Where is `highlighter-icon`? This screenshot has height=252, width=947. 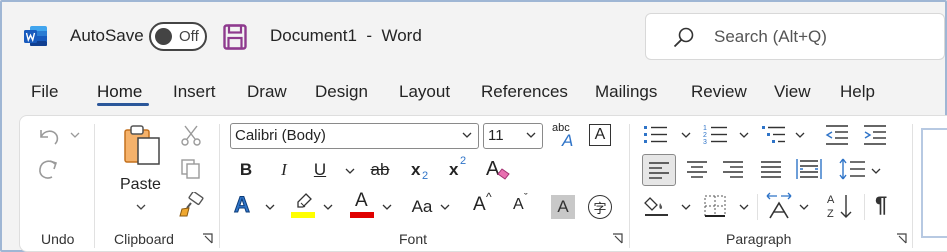 highlighter-icon is located at coordinates (304, 200).